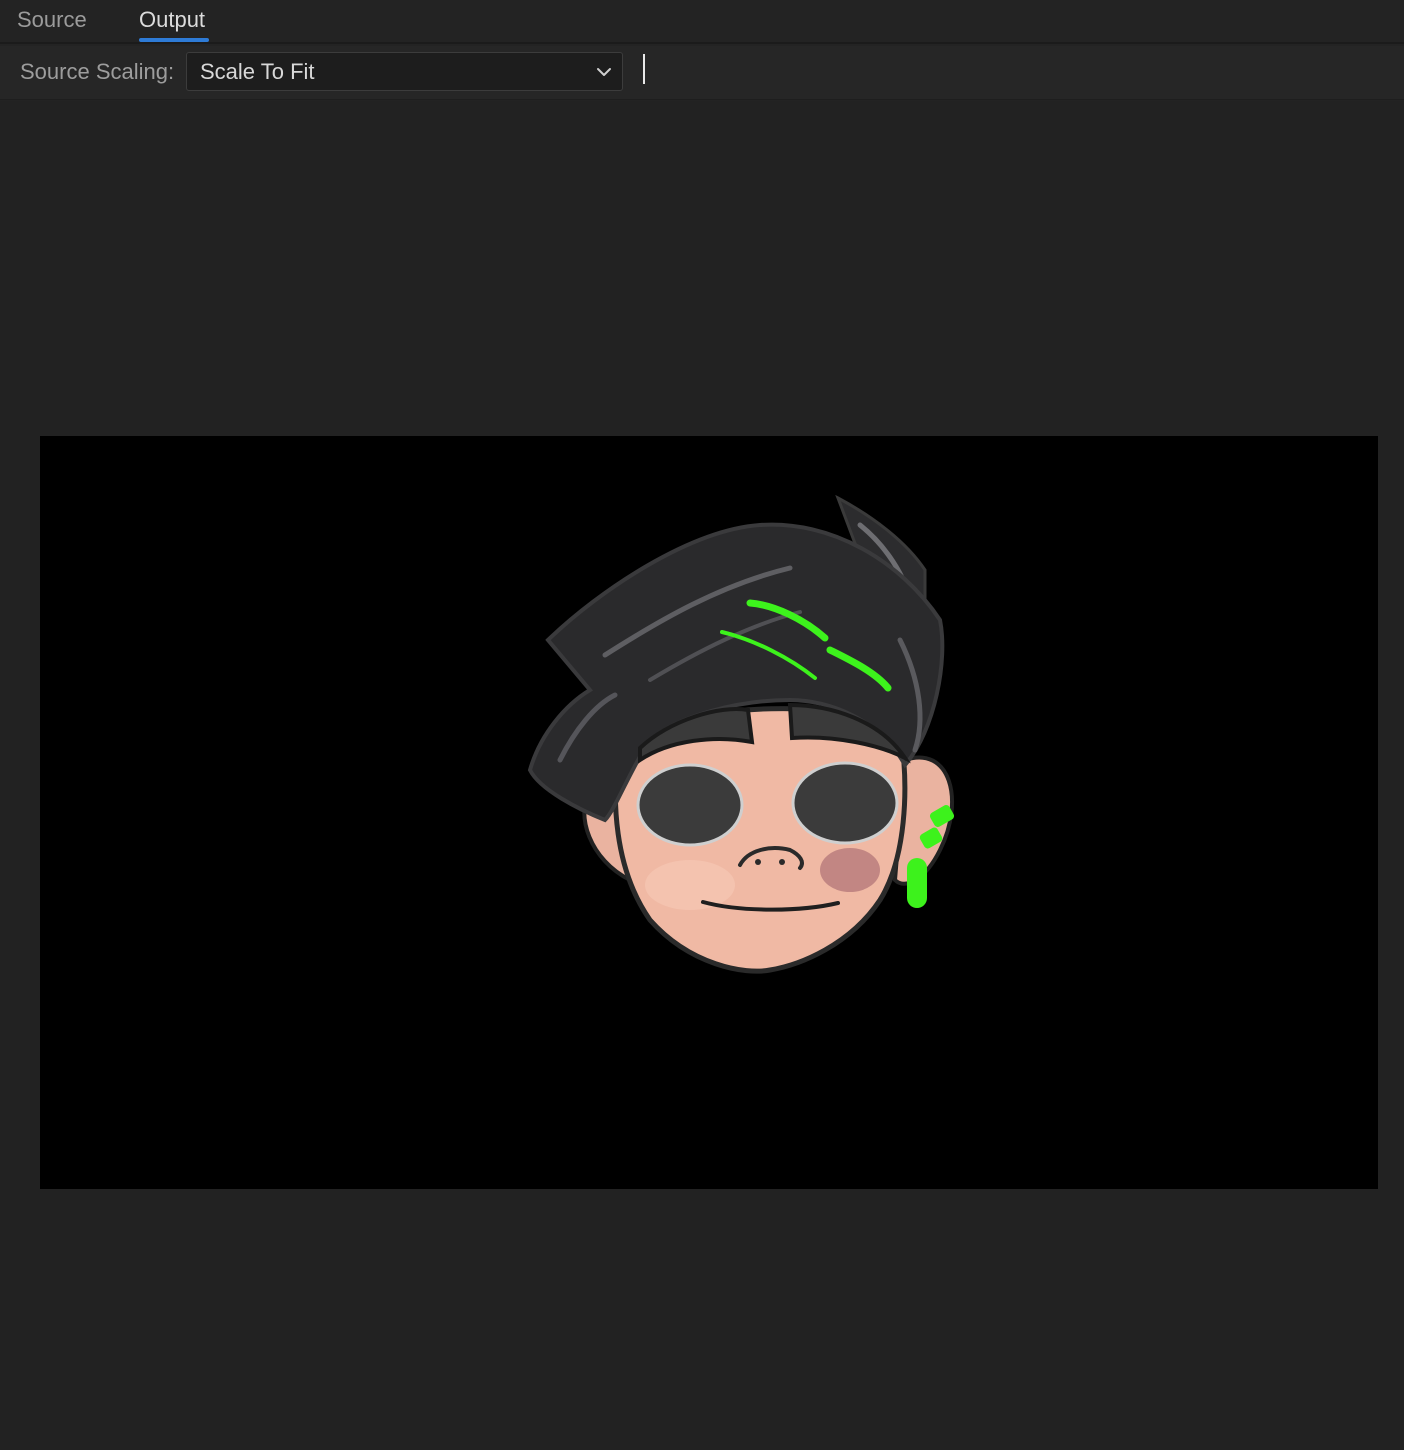 Image resolution: width=1404 pixels, height=1450 pixels. Describe the element at coordinates (172, 20) in the screenshot. I see `tab-output: Output` at that location.